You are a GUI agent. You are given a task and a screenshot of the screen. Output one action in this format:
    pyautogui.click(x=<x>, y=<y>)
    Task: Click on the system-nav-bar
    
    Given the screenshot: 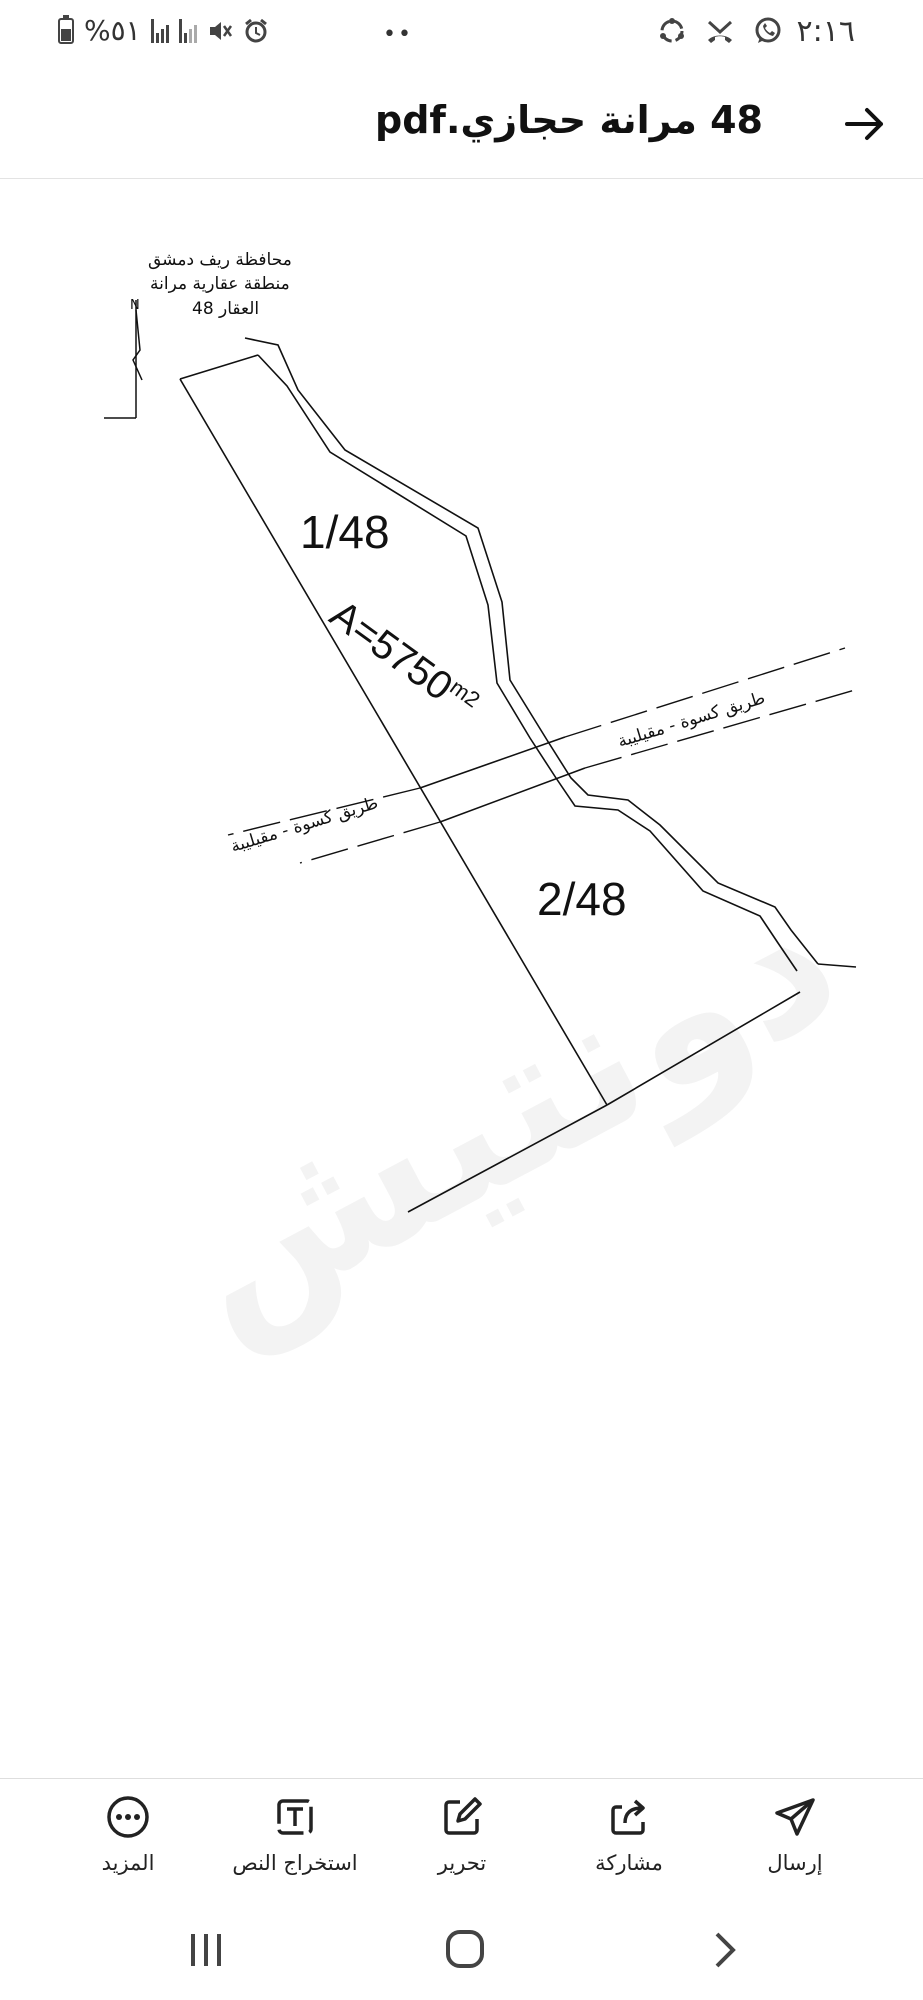 What is the action you would take?
    pyautogui.click(x=461, y=1950)
    